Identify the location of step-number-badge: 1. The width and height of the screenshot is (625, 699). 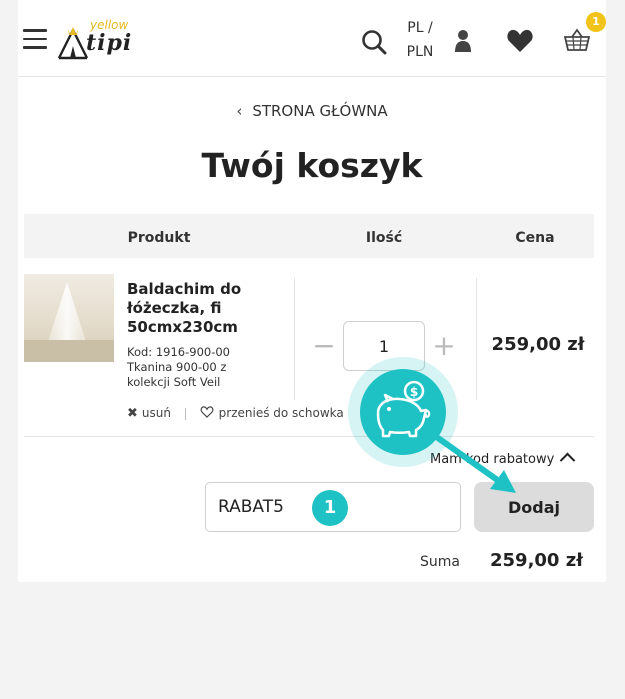
(330, 508).